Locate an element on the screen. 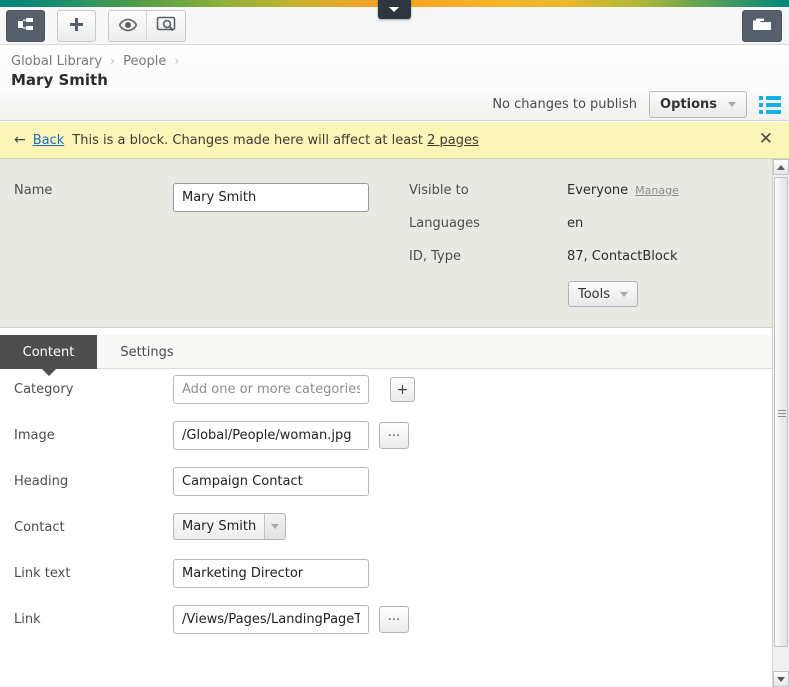 This screenshot has height=687, width=789. sitemap-icon is located at coordinates (25, 26).